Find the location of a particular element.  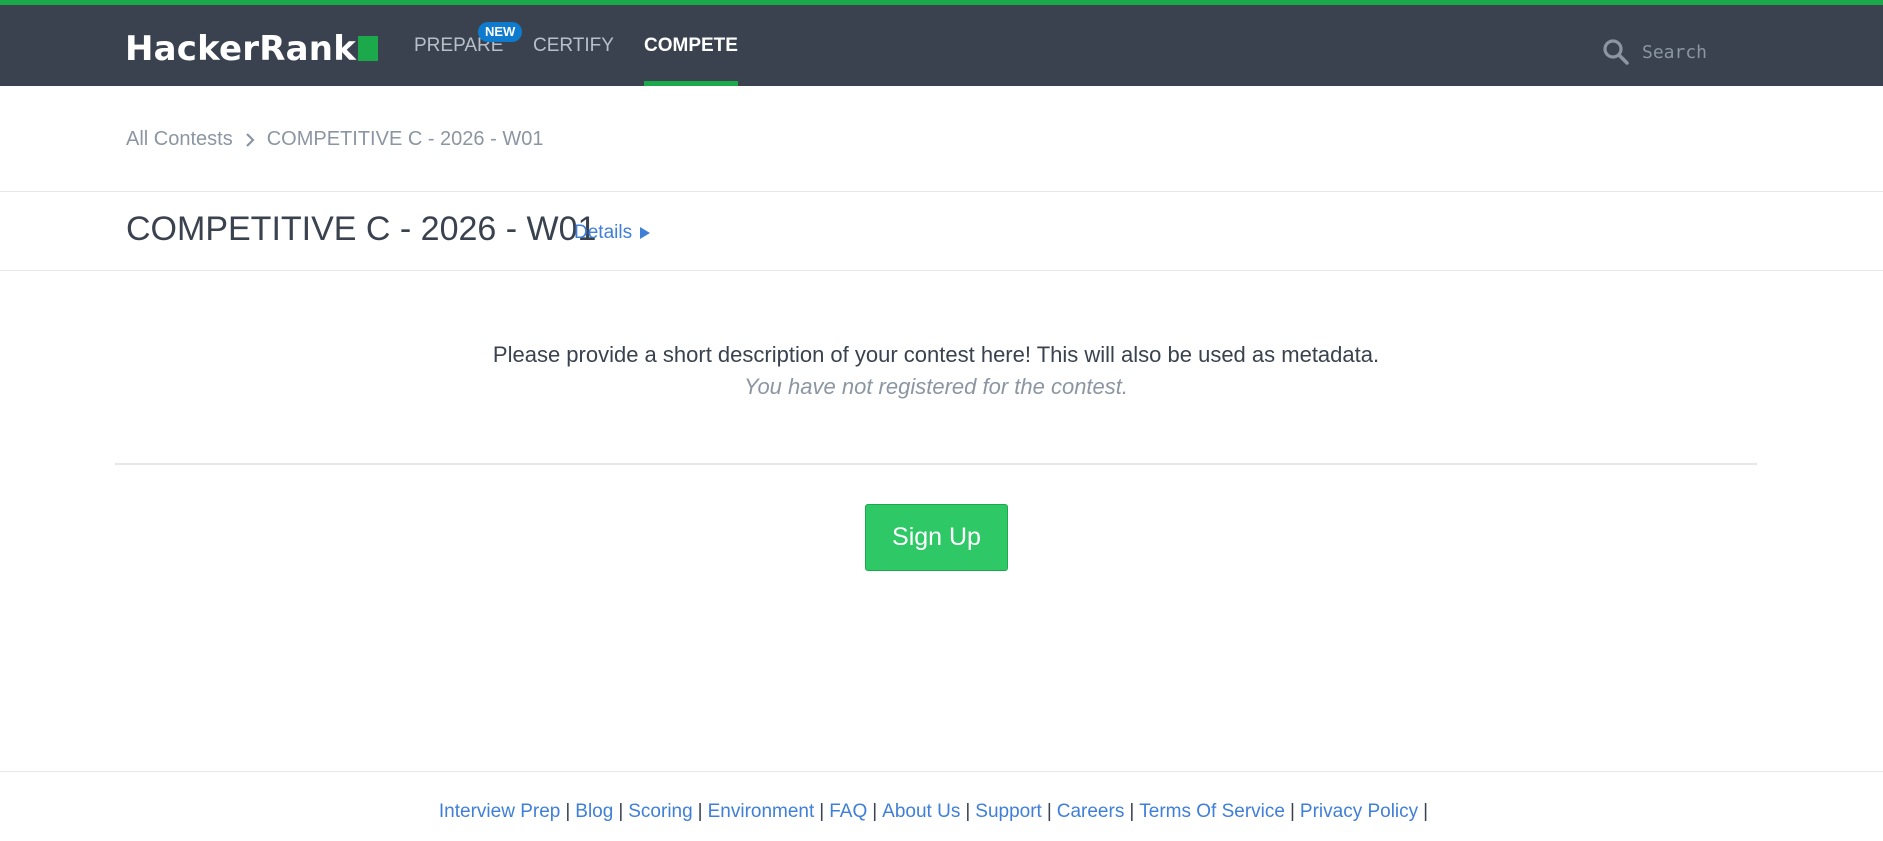

details-link: Details is located at coordinates (612, 233).